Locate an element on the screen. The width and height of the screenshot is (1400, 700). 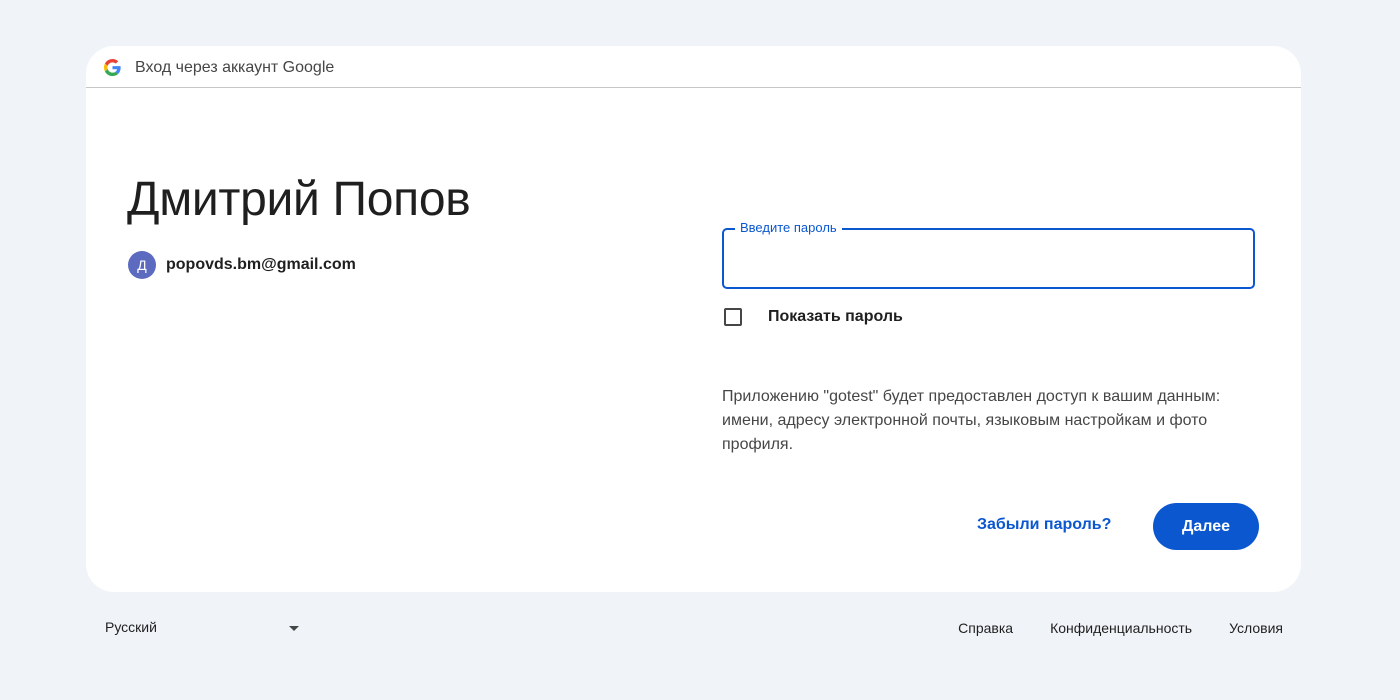
next-button: Далее is located at coordinates (1206, 526).